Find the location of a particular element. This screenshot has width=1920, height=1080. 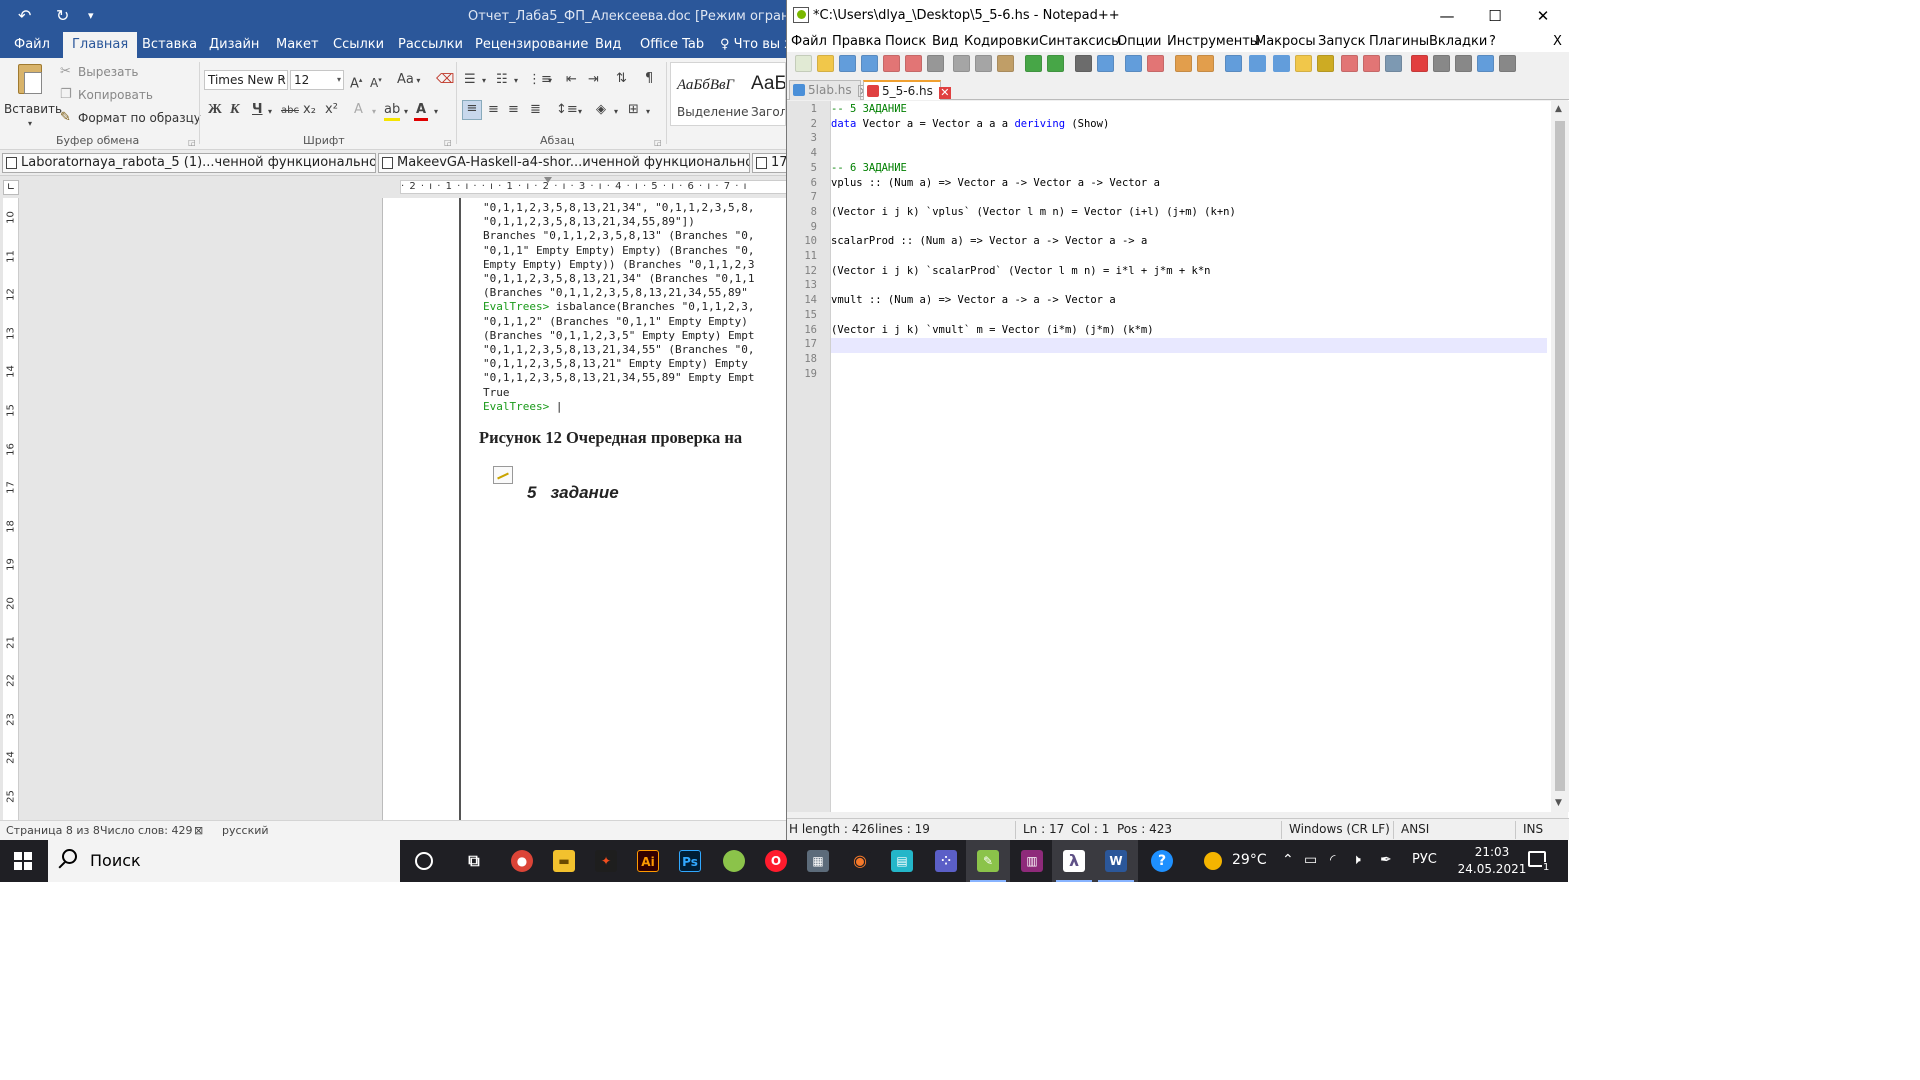

tab-view: Вид is located at coordinates (608, 45).